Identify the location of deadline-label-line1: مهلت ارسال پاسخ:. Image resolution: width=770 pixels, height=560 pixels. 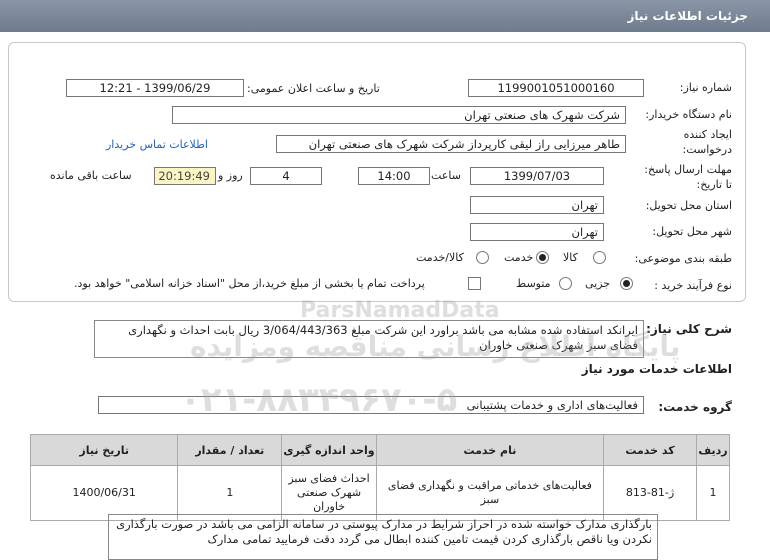
(688, 169).